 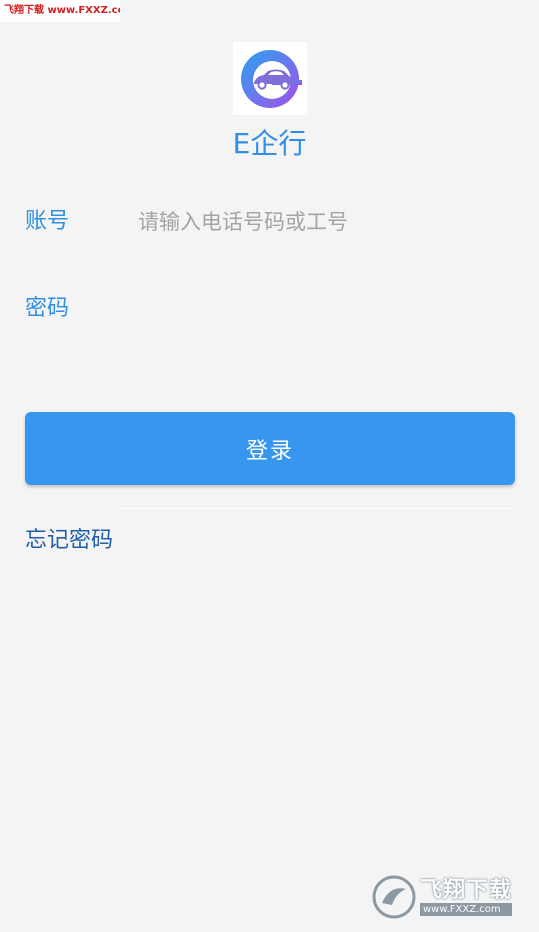 What do you see at coordinates (394, 897) in the screenshot?
I see `fxxz-logo-icon` at bounding box center [394, 897].